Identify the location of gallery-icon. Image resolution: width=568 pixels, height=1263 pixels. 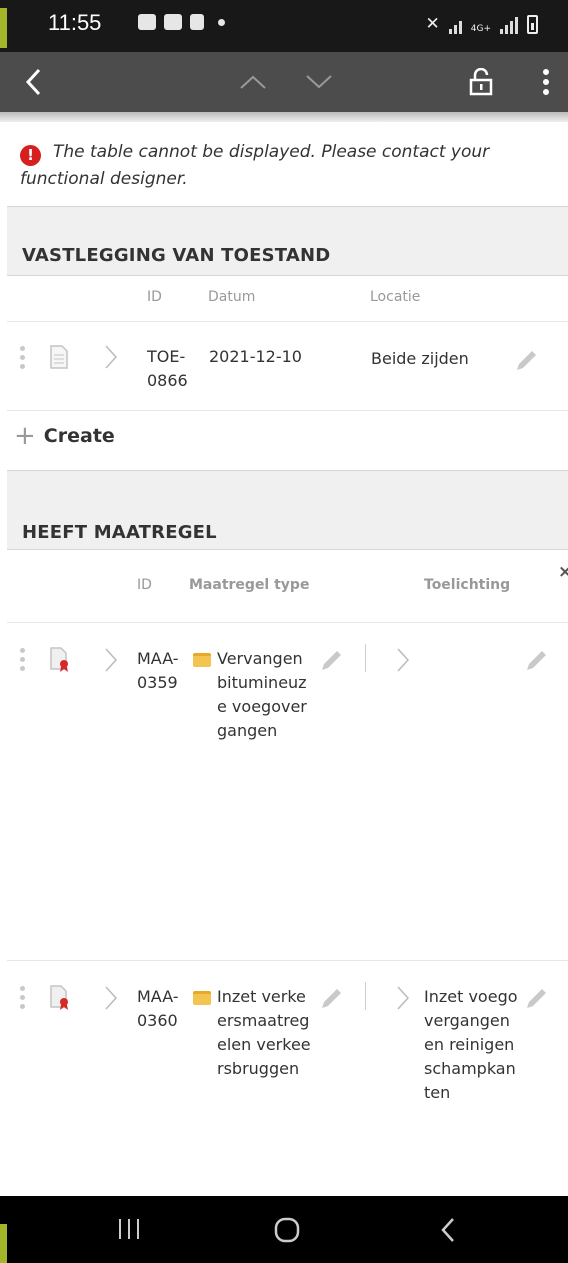
(147, 22).